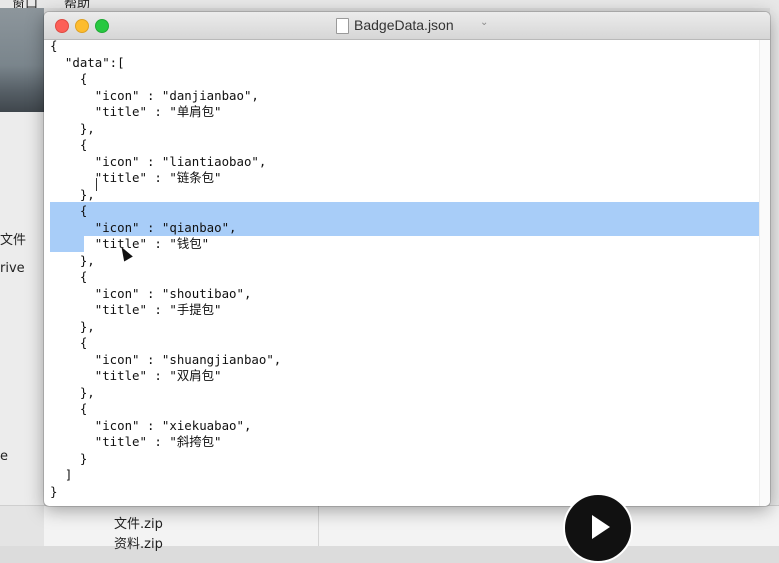 This screenshot has width=779, height=563. Describe the element at coordinates (389, 4) in the screenshot. I see `menu-bar: 窗口 帮助` at that location.